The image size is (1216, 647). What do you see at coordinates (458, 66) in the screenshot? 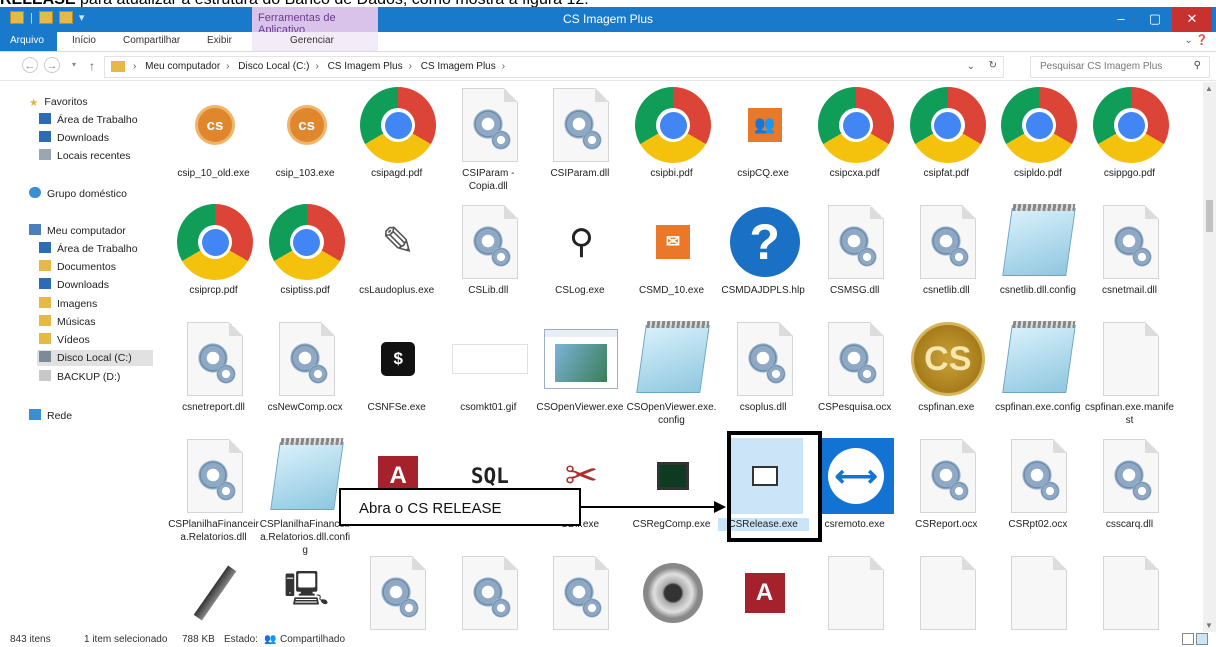
I see `crumb-folder-2: CS Imagem Plus` at bounding box center [458, 66].